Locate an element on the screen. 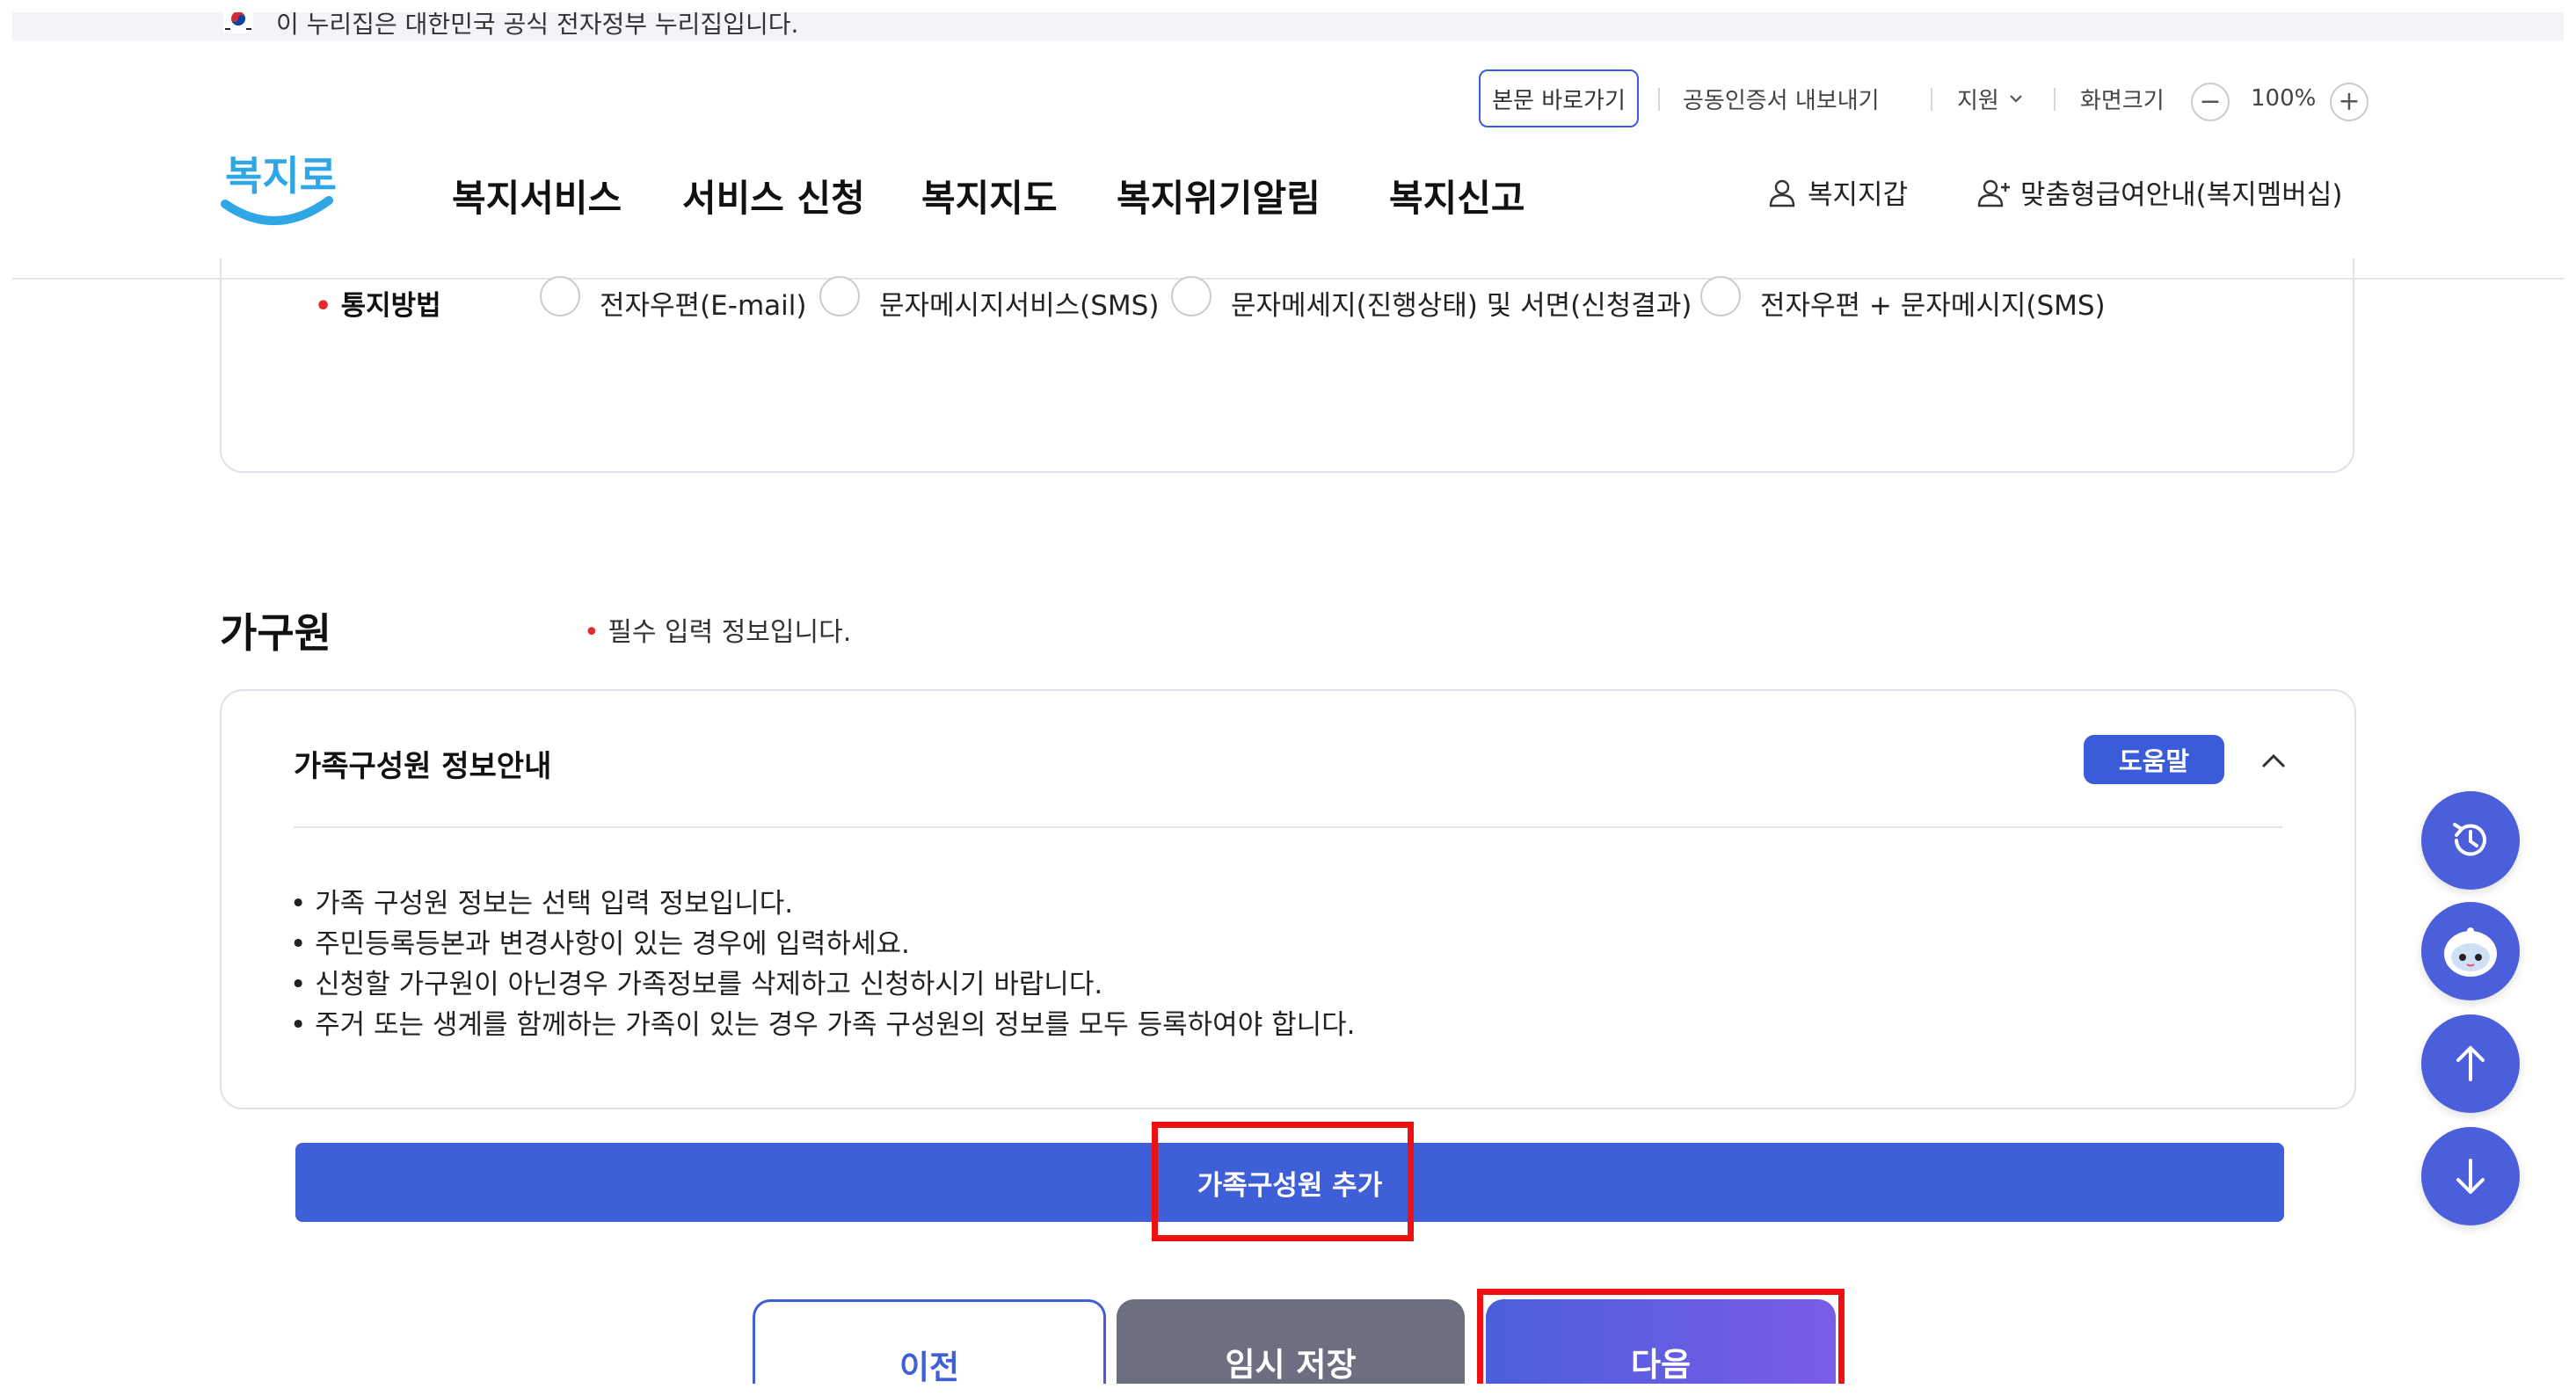  bokjiro-logo-icon: 복지로 is located at coordinates (279, 188).